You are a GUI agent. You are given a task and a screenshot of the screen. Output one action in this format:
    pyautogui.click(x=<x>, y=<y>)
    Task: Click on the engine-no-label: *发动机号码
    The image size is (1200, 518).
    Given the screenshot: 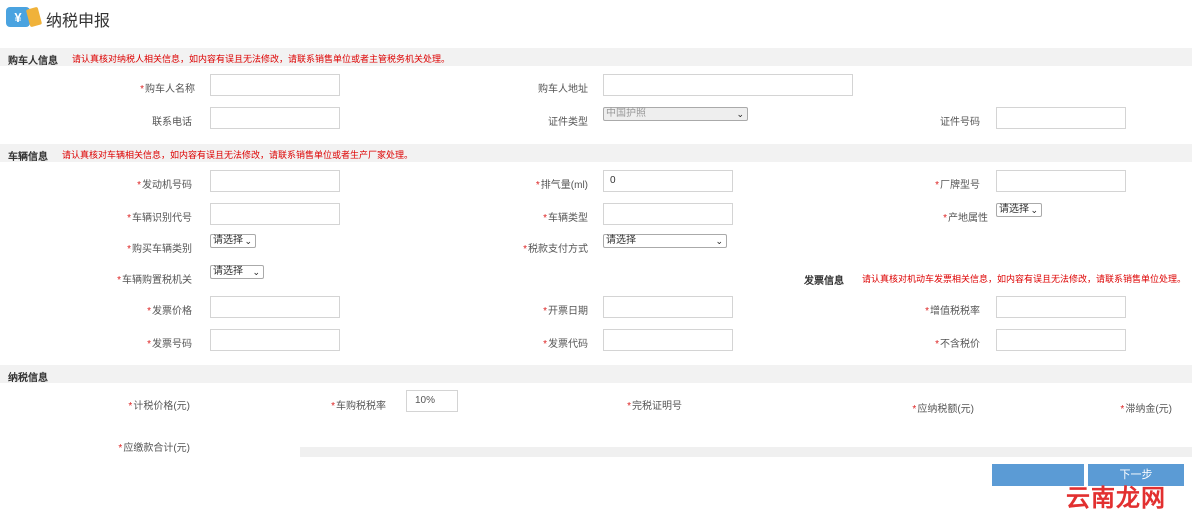 What is the action you would take?
    pyautogui.click(x=164, y=185)
    